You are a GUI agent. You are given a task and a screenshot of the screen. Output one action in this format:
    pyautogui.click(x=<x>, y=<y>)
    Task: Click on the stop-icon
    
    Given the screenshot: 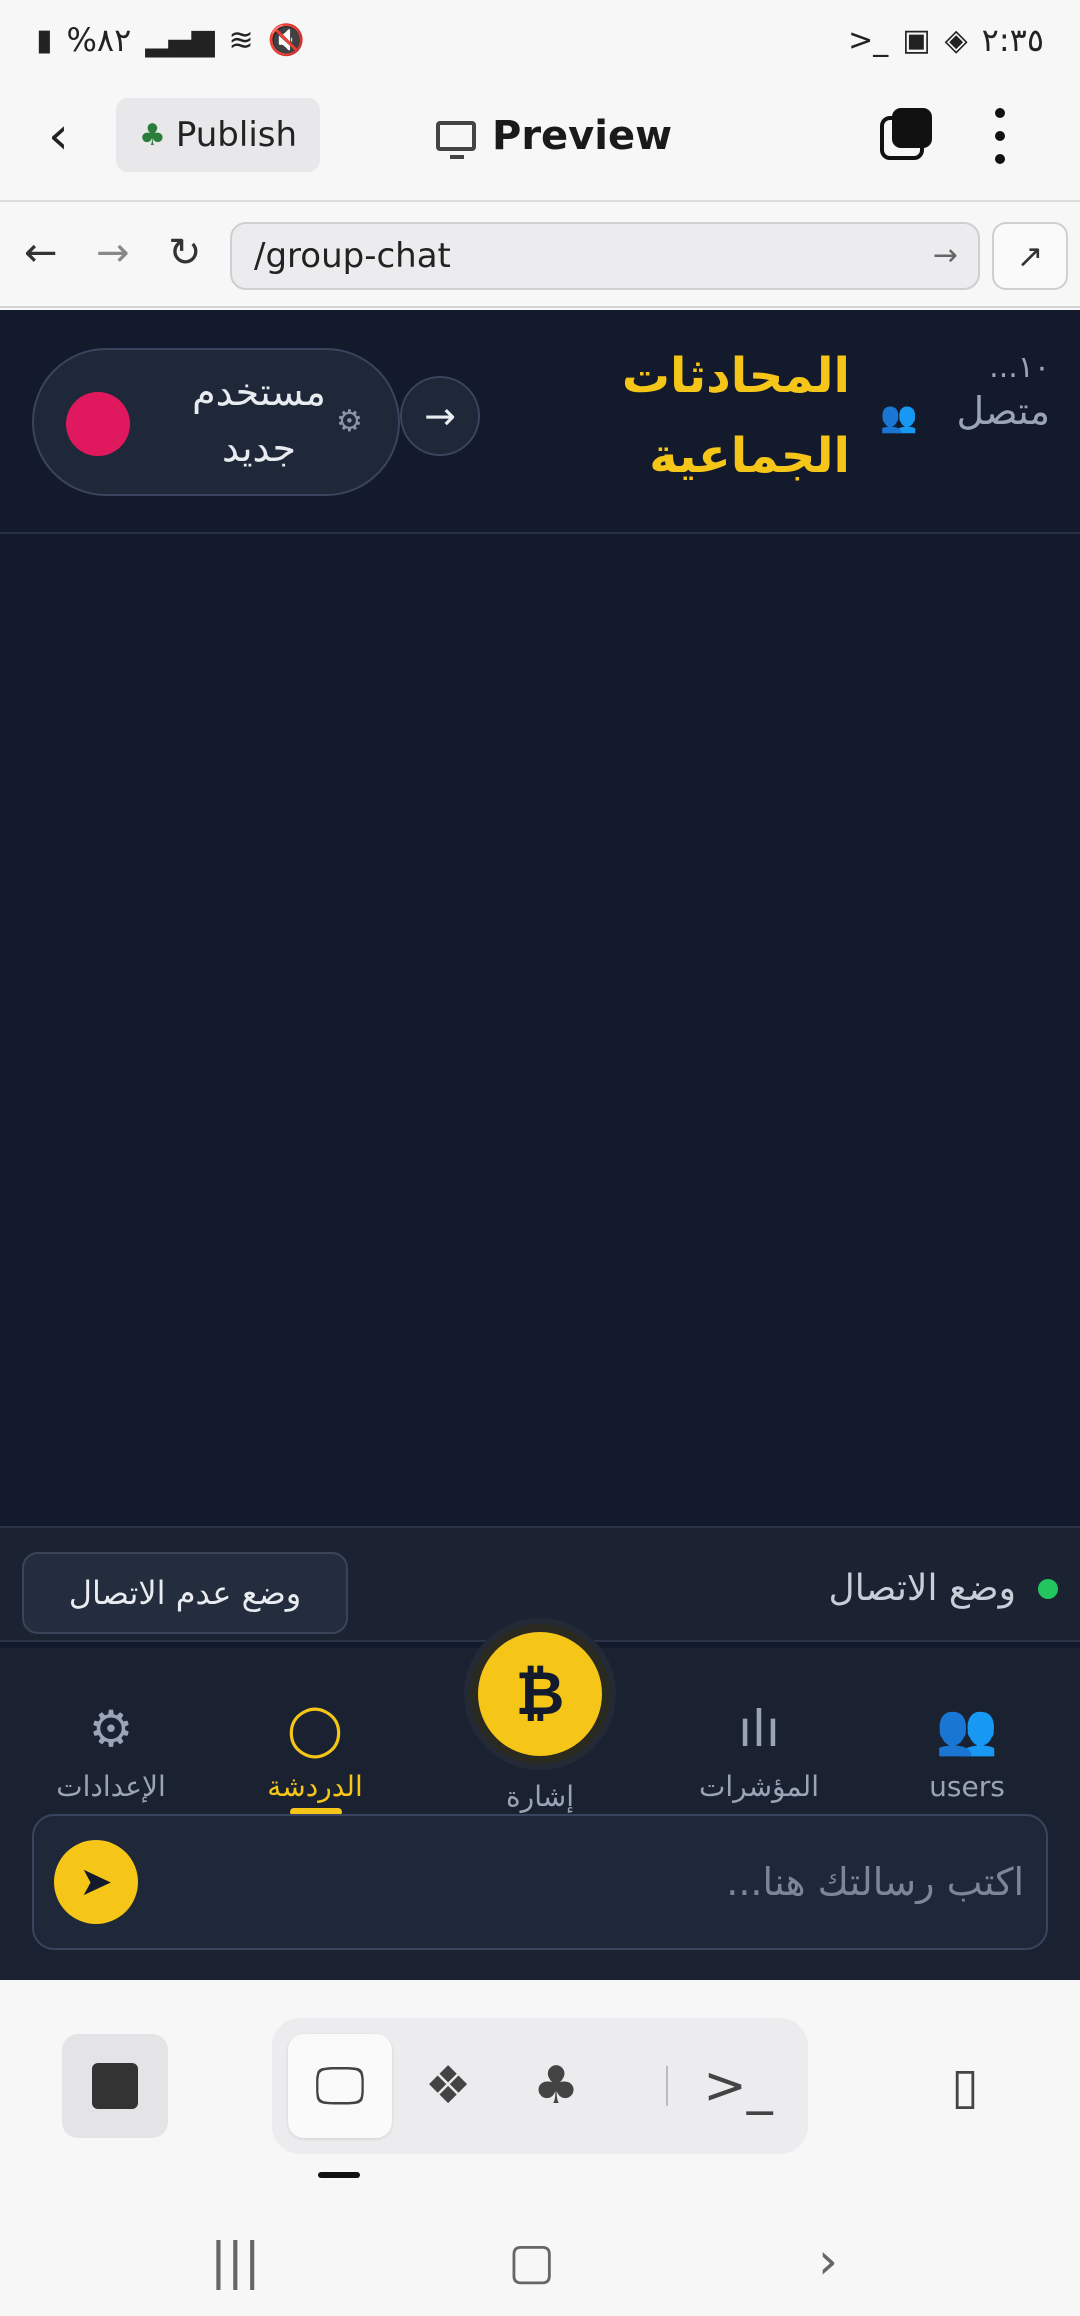 What is the action you would take?
    pyautogui.click(x=115, y=2086)
    